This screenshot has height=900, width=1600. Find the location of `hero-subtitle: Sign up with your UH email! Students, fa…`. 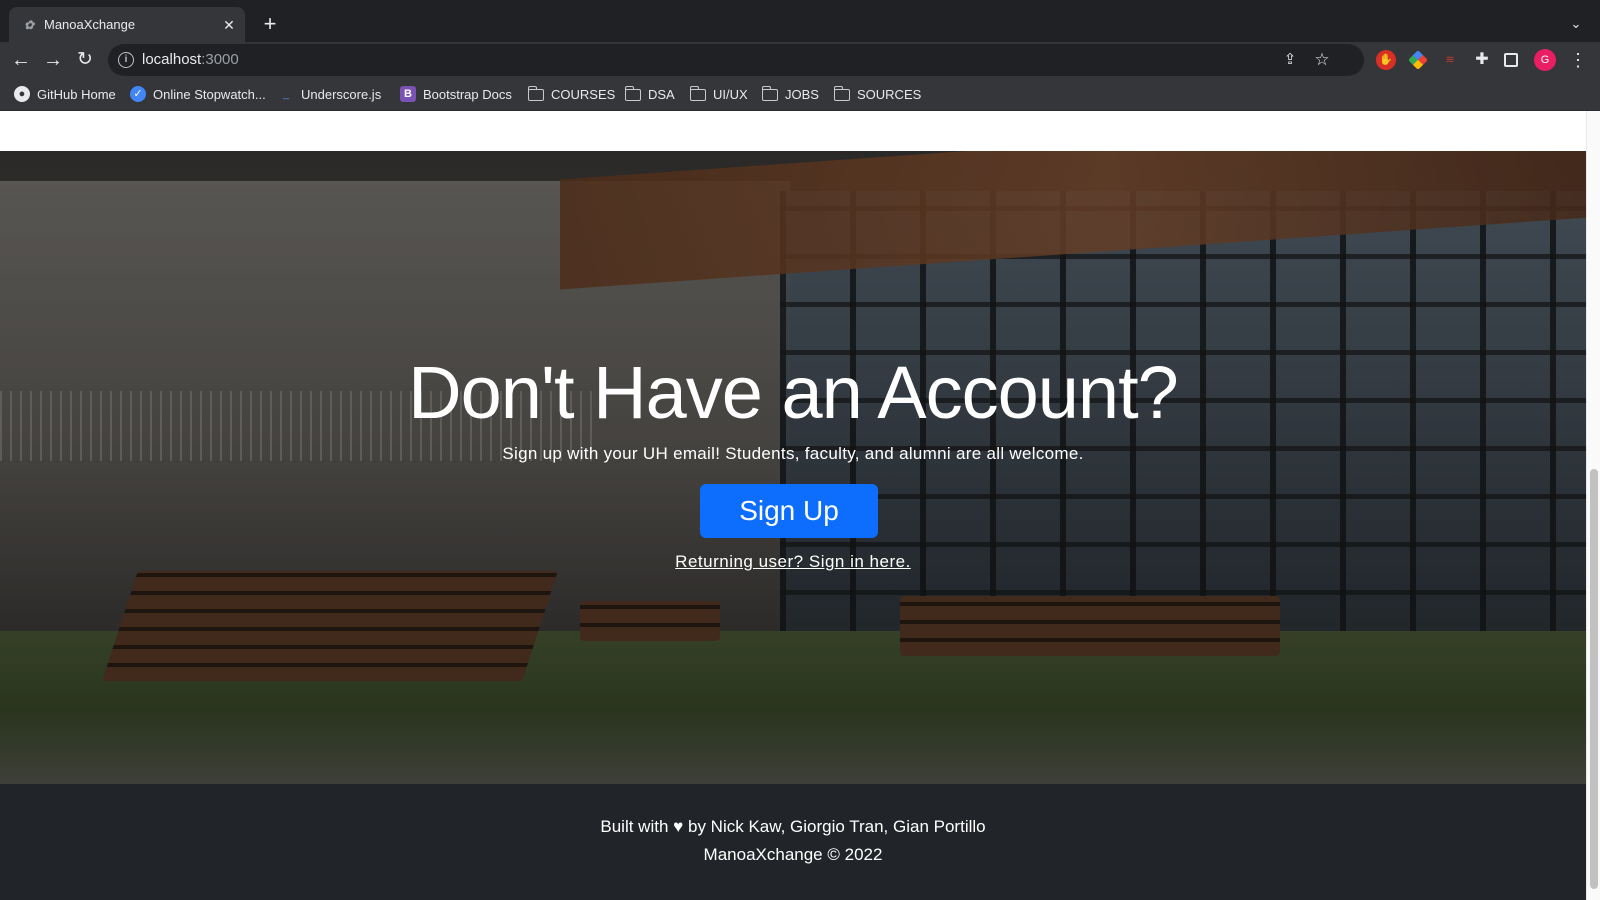

hero-subtitle: Sign up with your UH email! Students, fa… is located at coordinates (793, 453).